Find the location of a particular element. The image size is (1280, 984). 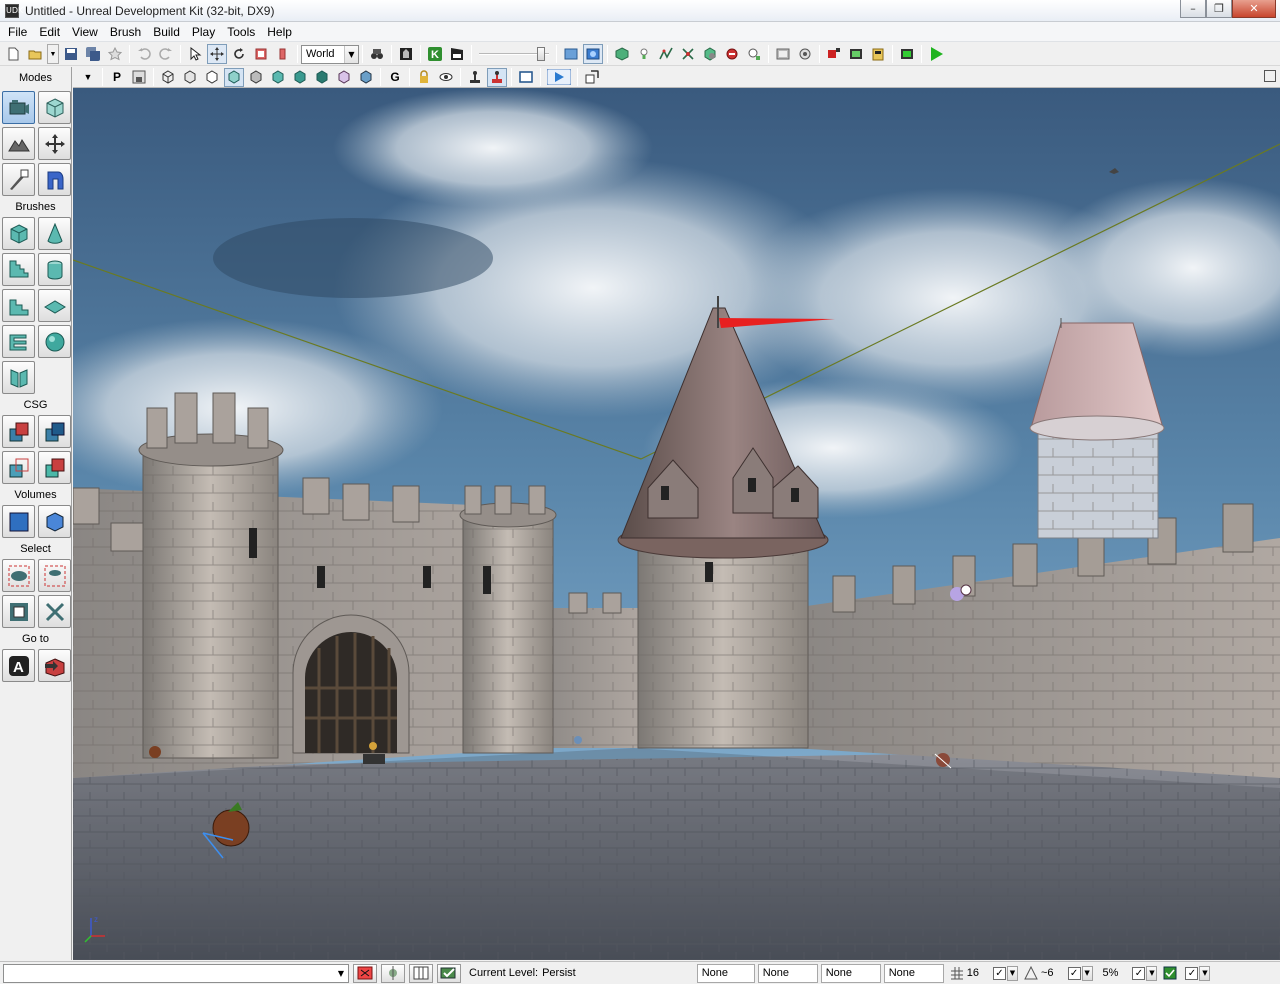

open-button is located at coordinates (35, 54).